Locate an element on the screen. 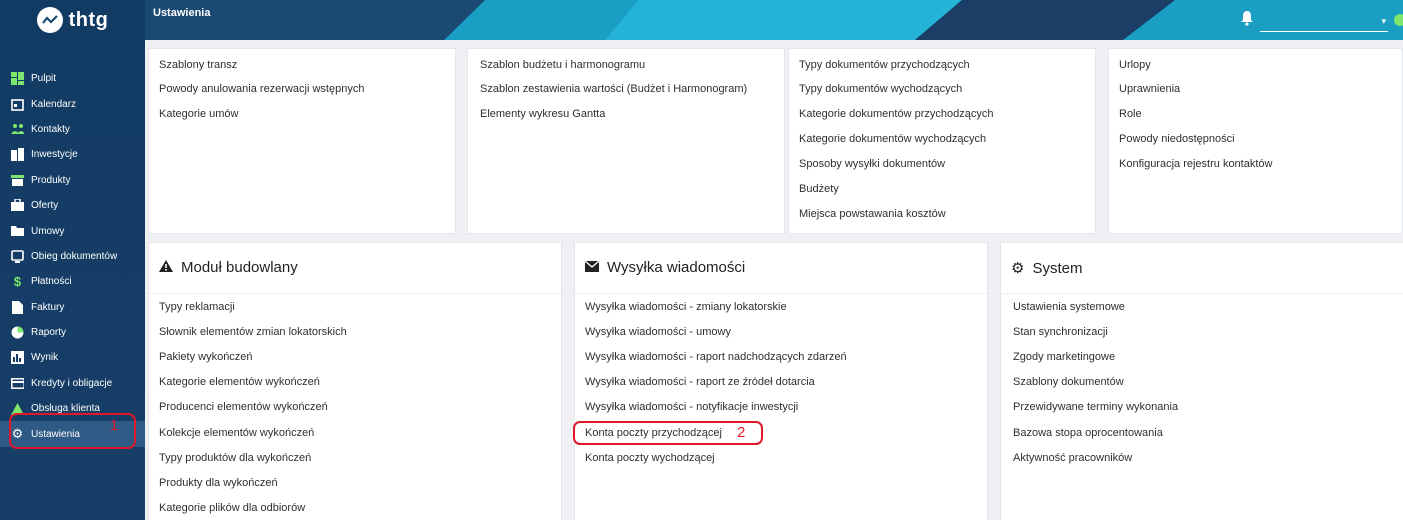  logo: thtg is located at coordinates (72, 20).